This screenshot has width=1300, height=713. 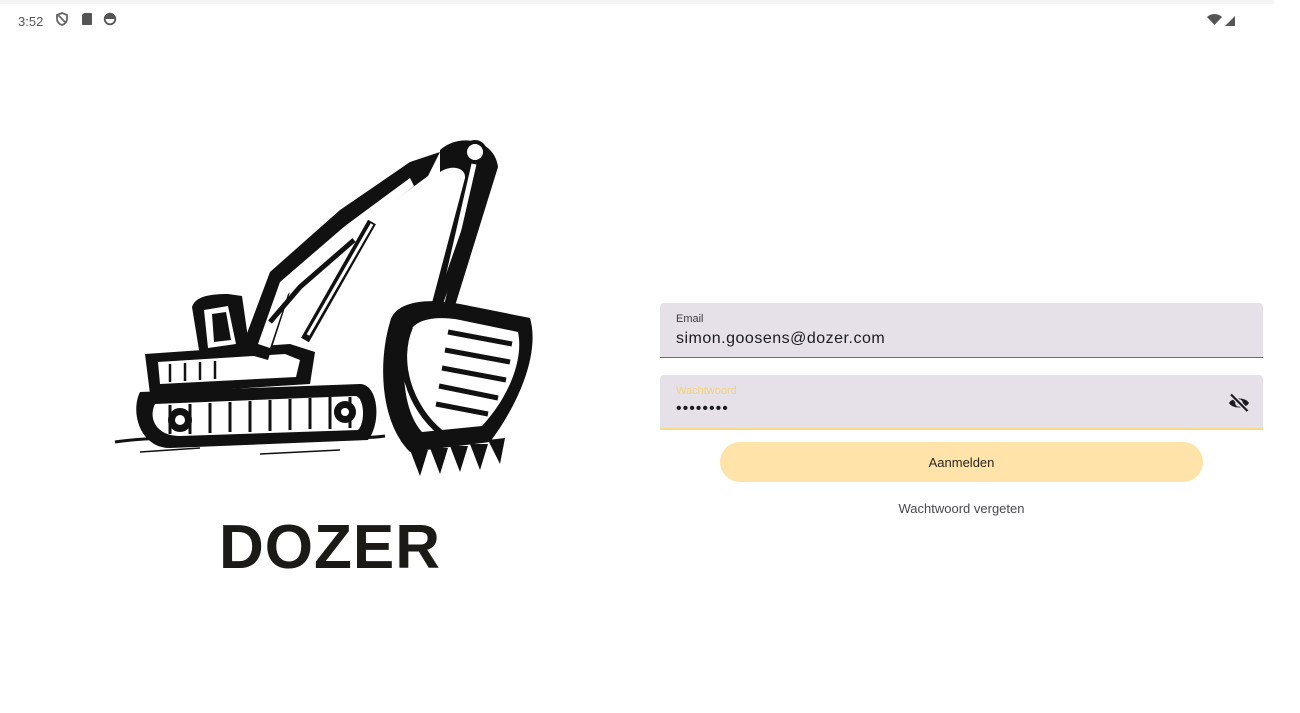 I want to click on email-input: simon.goosens@dozer.com, so click(x=780, y=339).